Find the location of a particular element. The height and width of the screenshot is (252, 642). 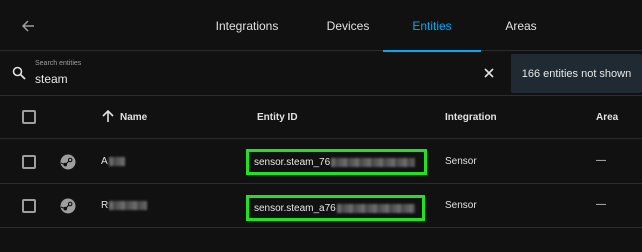

entity-name: A is located at coordinates (113, 161).